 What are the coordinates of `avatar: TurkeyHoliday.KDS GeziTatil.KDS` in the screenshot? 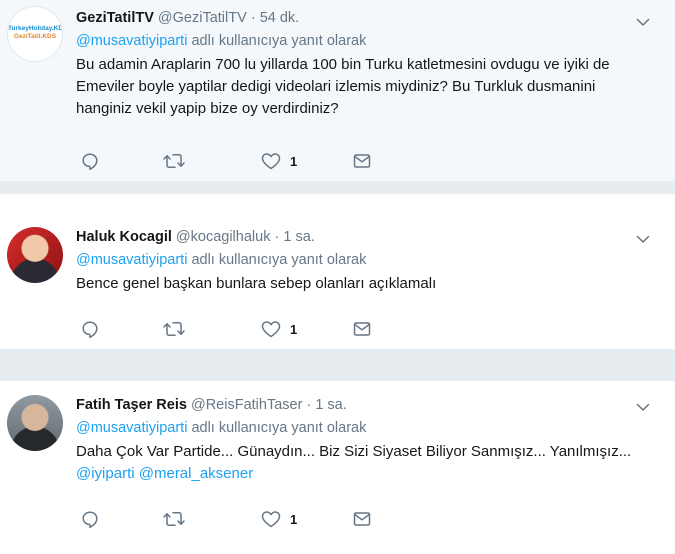 It's located at (35, 34).